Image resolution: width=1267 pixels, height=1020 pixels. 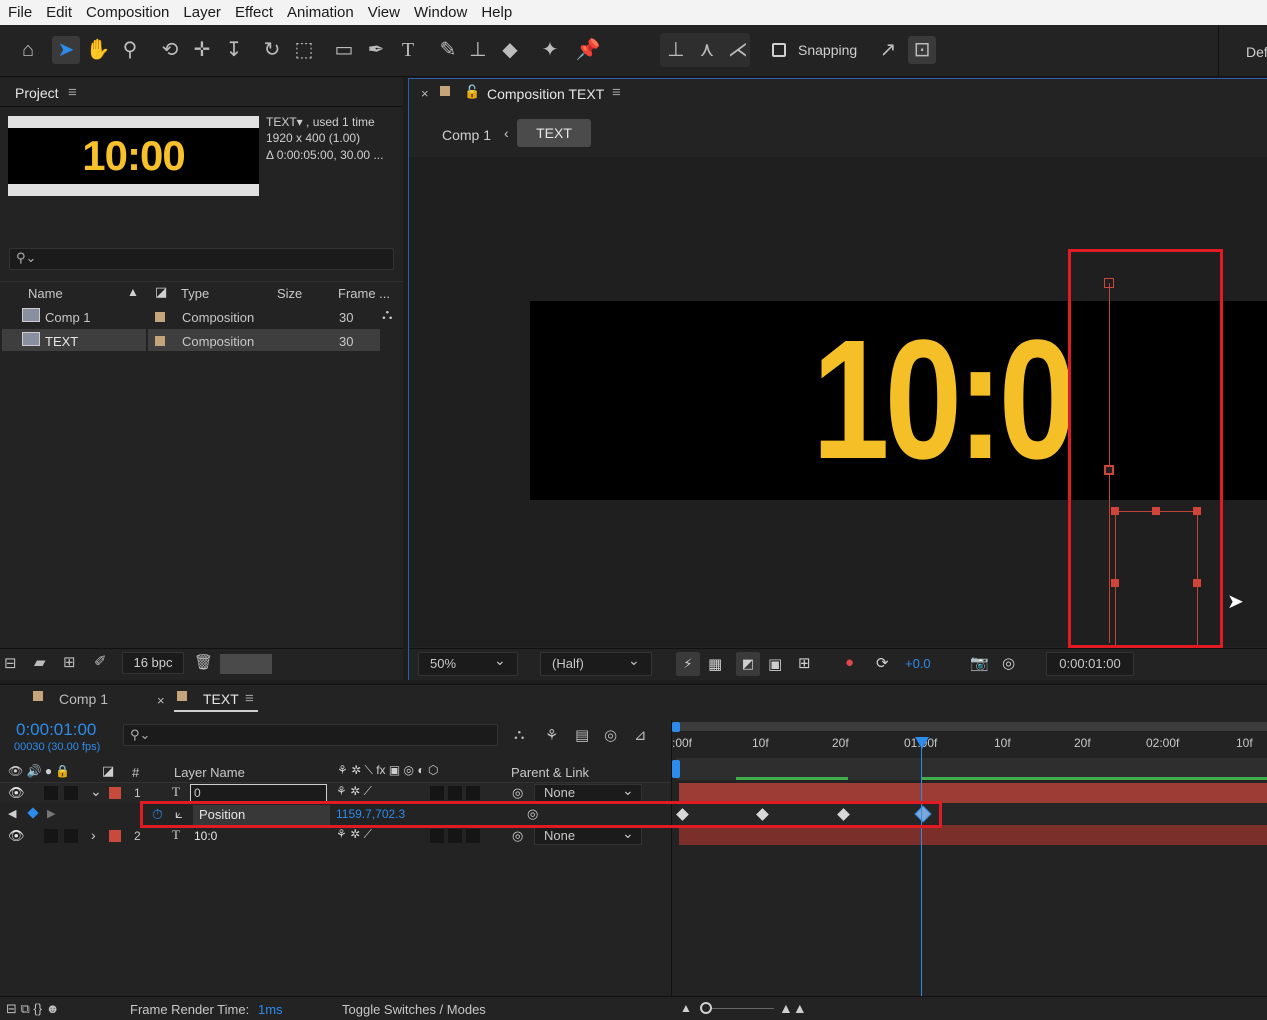 What do you see at coordinates (72, 92) in the screenshot?
I see `project-menu-icon: ≡` at bounding box center [72, 92].